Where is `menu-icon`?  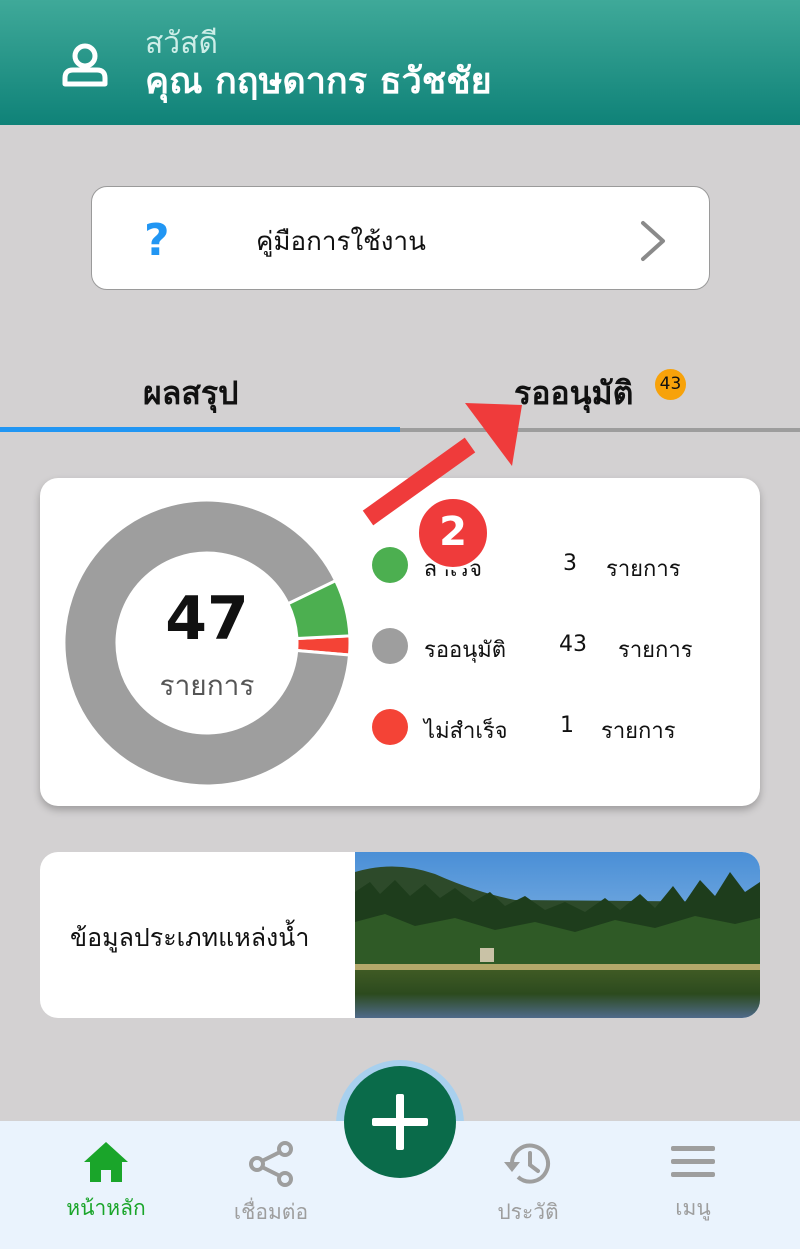
menu-icon is located at coordinates (693, 1161).